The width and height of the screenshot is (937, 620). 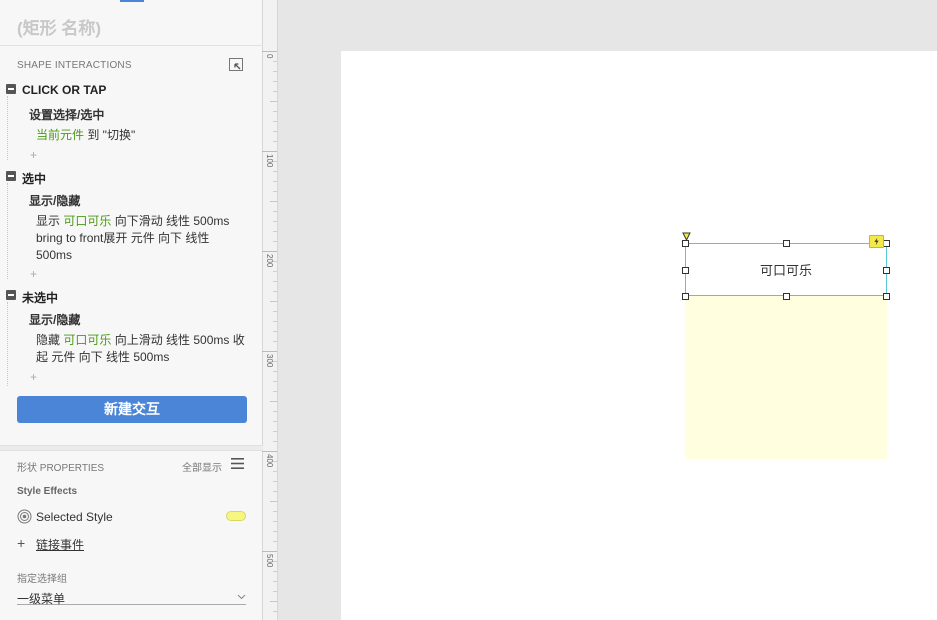 I want to click on detail-text: 向上滑动 线性 500ms 收, so click(x=178, y=340).